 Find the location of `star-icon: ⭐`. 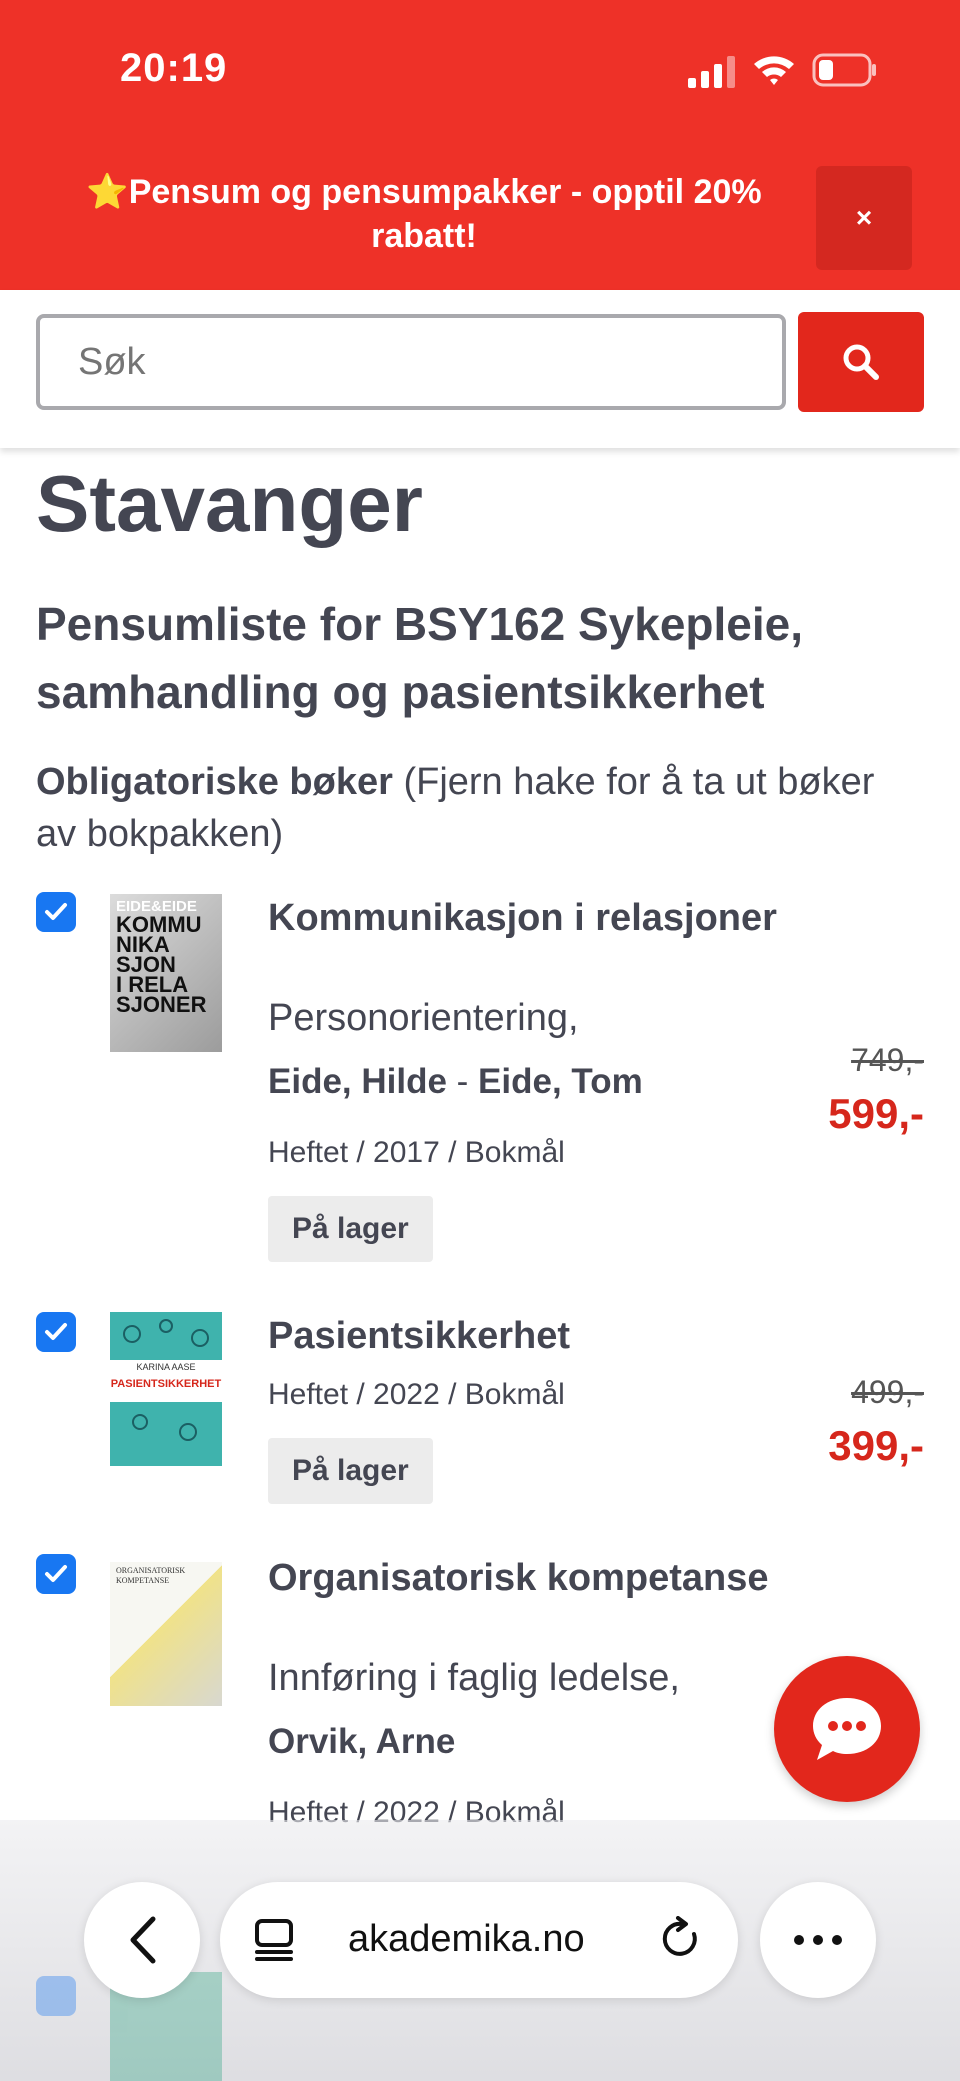

star-icon: ⭐ is located at coordinates (107, 192).